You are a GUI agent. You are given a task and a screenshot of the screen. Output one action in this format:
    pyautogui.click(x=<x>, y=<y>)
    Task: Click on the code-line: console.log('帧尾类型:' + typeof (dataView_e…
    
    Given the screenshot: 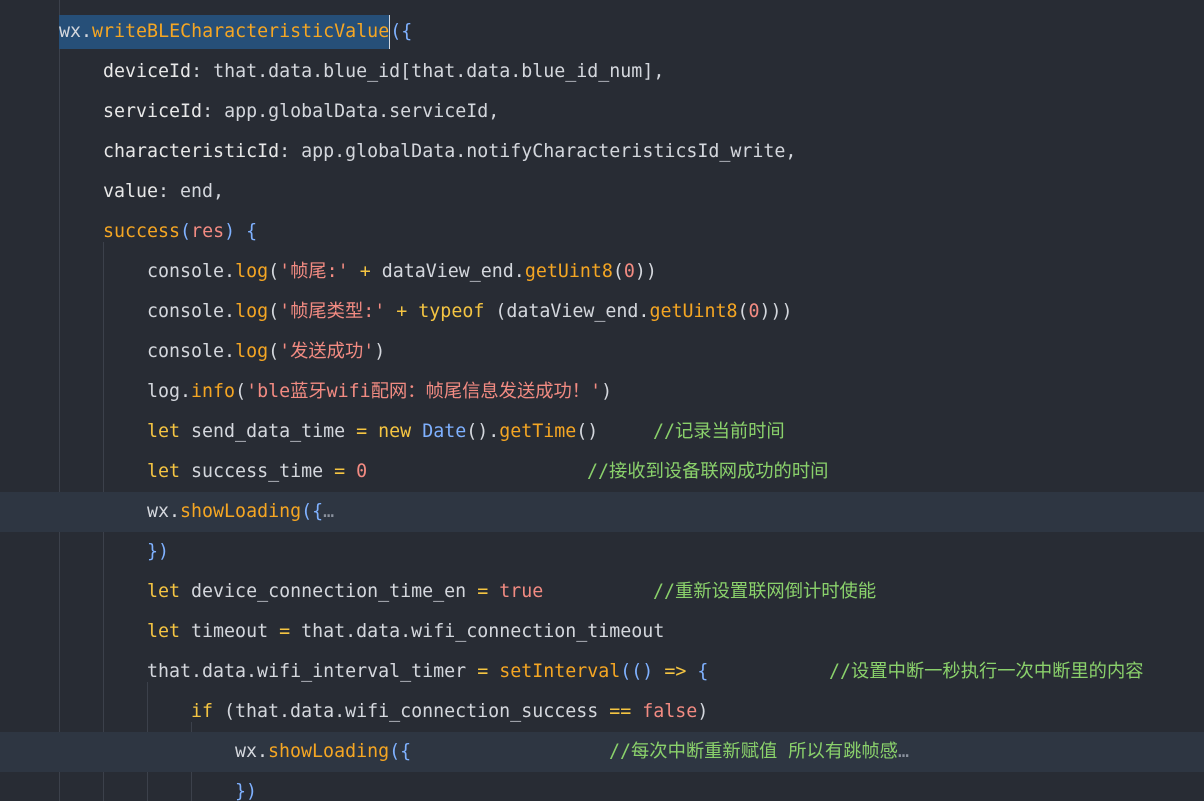 What is the action you would take?
    pyautogui.click(x=602, y=312)
    